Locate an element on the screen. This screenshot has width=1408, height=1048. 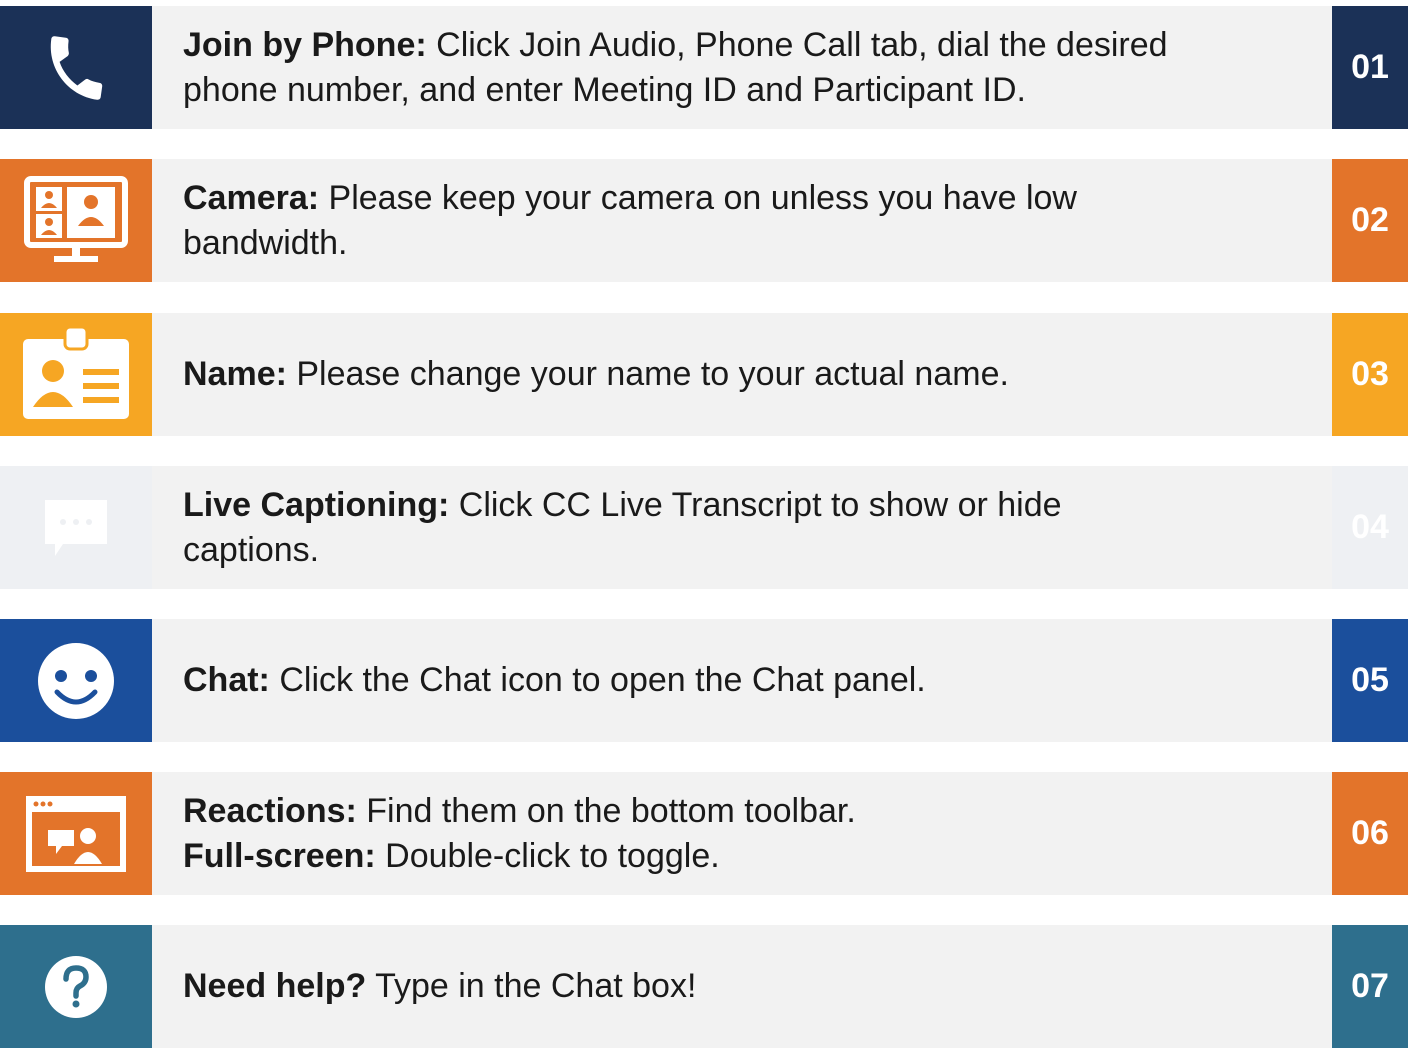
speech-bubble-icon is located at coordinates (76, 527).